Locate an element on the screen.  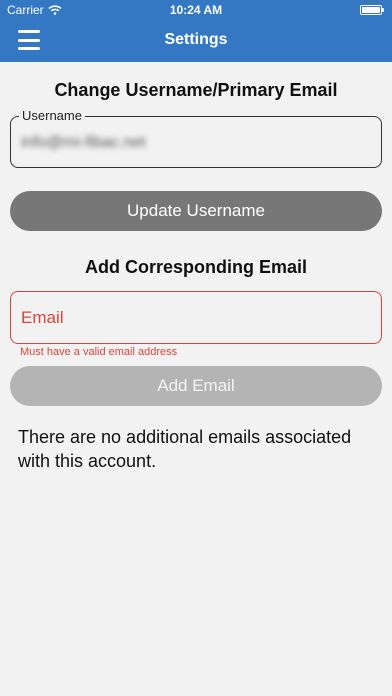
battery-icon is located at coordinates (372, 10).